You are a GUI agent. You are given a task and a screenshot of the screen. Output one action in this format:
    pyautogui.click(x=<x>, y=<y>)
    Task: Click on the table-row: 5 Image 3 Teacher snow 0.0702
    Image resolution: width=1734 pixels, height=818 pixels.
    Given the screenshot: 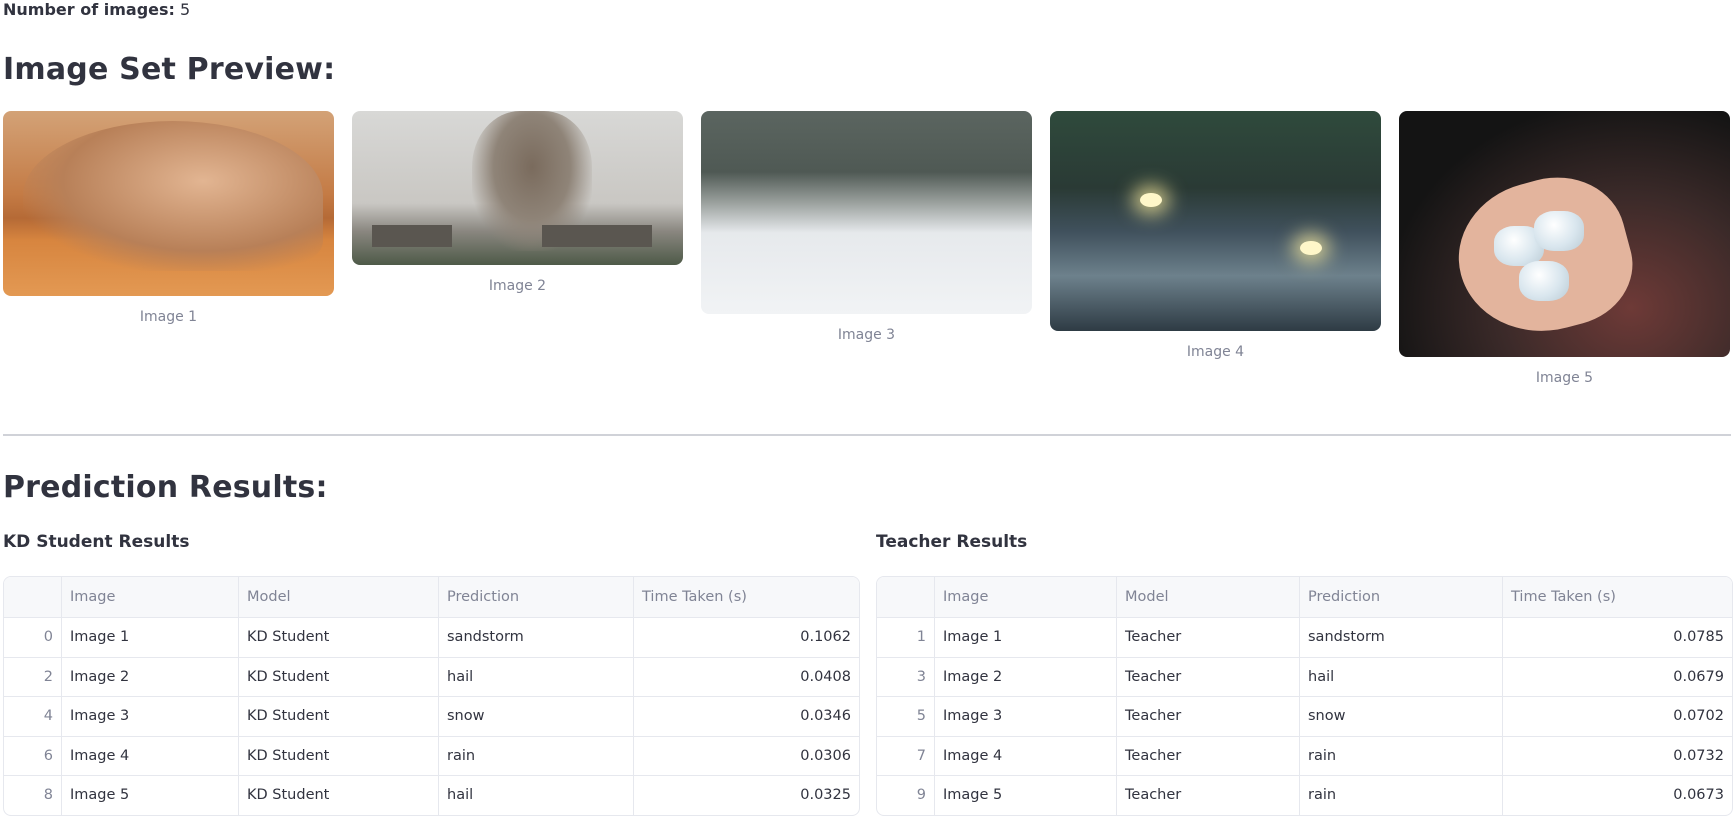 What is the action you would take?
    pyautogui.click(x=1304, y=716)
    